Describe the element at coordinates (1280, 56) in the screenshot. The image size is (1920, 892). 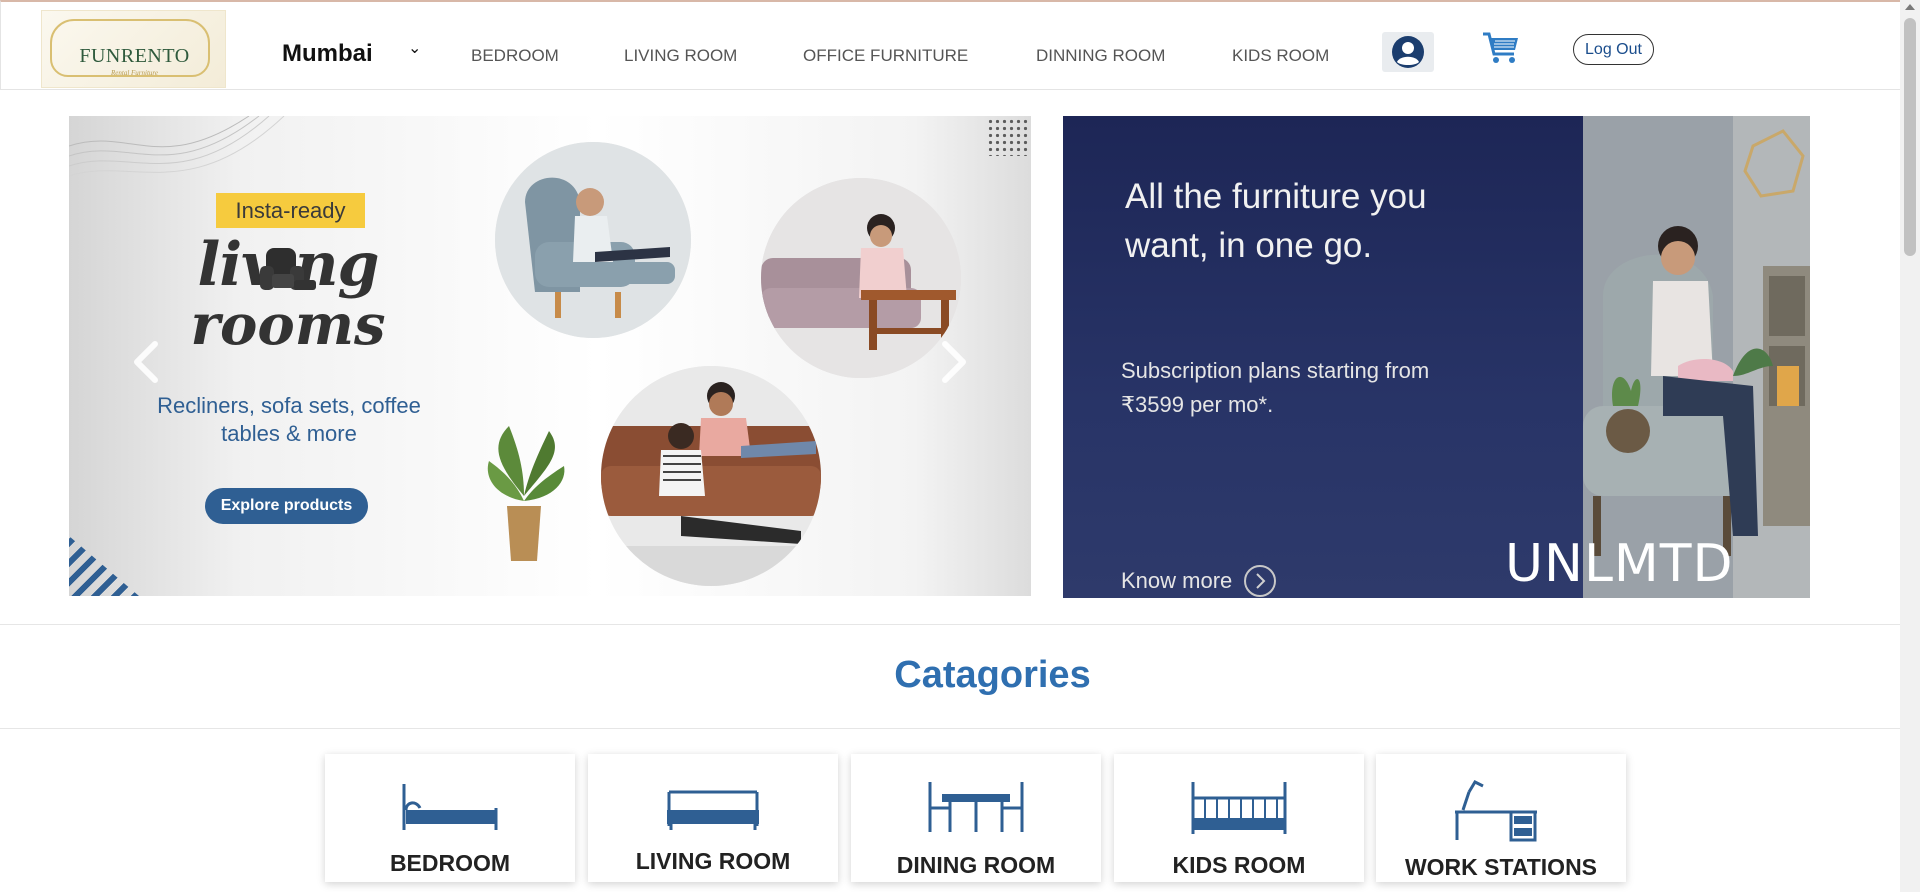
I see `nav-link-kids-room: KIDS ROOM` at that location.